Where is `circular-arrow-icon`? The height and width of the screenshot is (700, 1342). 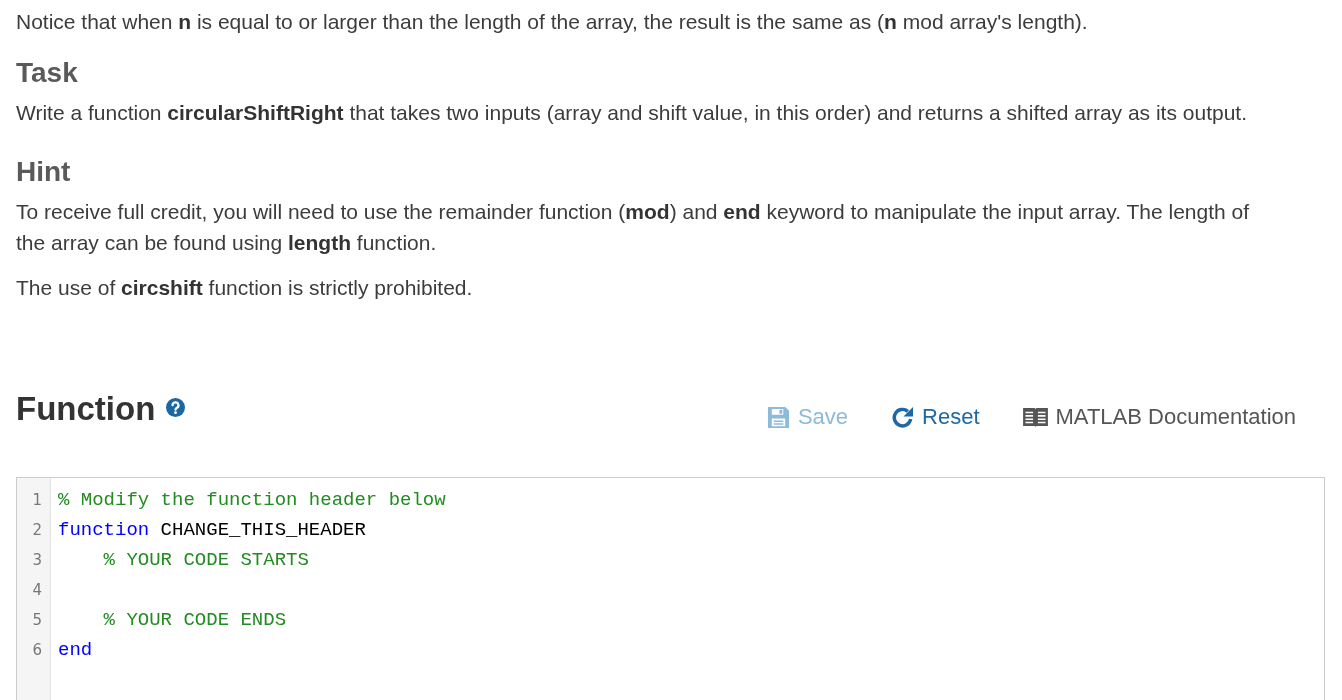 circular-arrow-icon is located at coordinates (903, 417).